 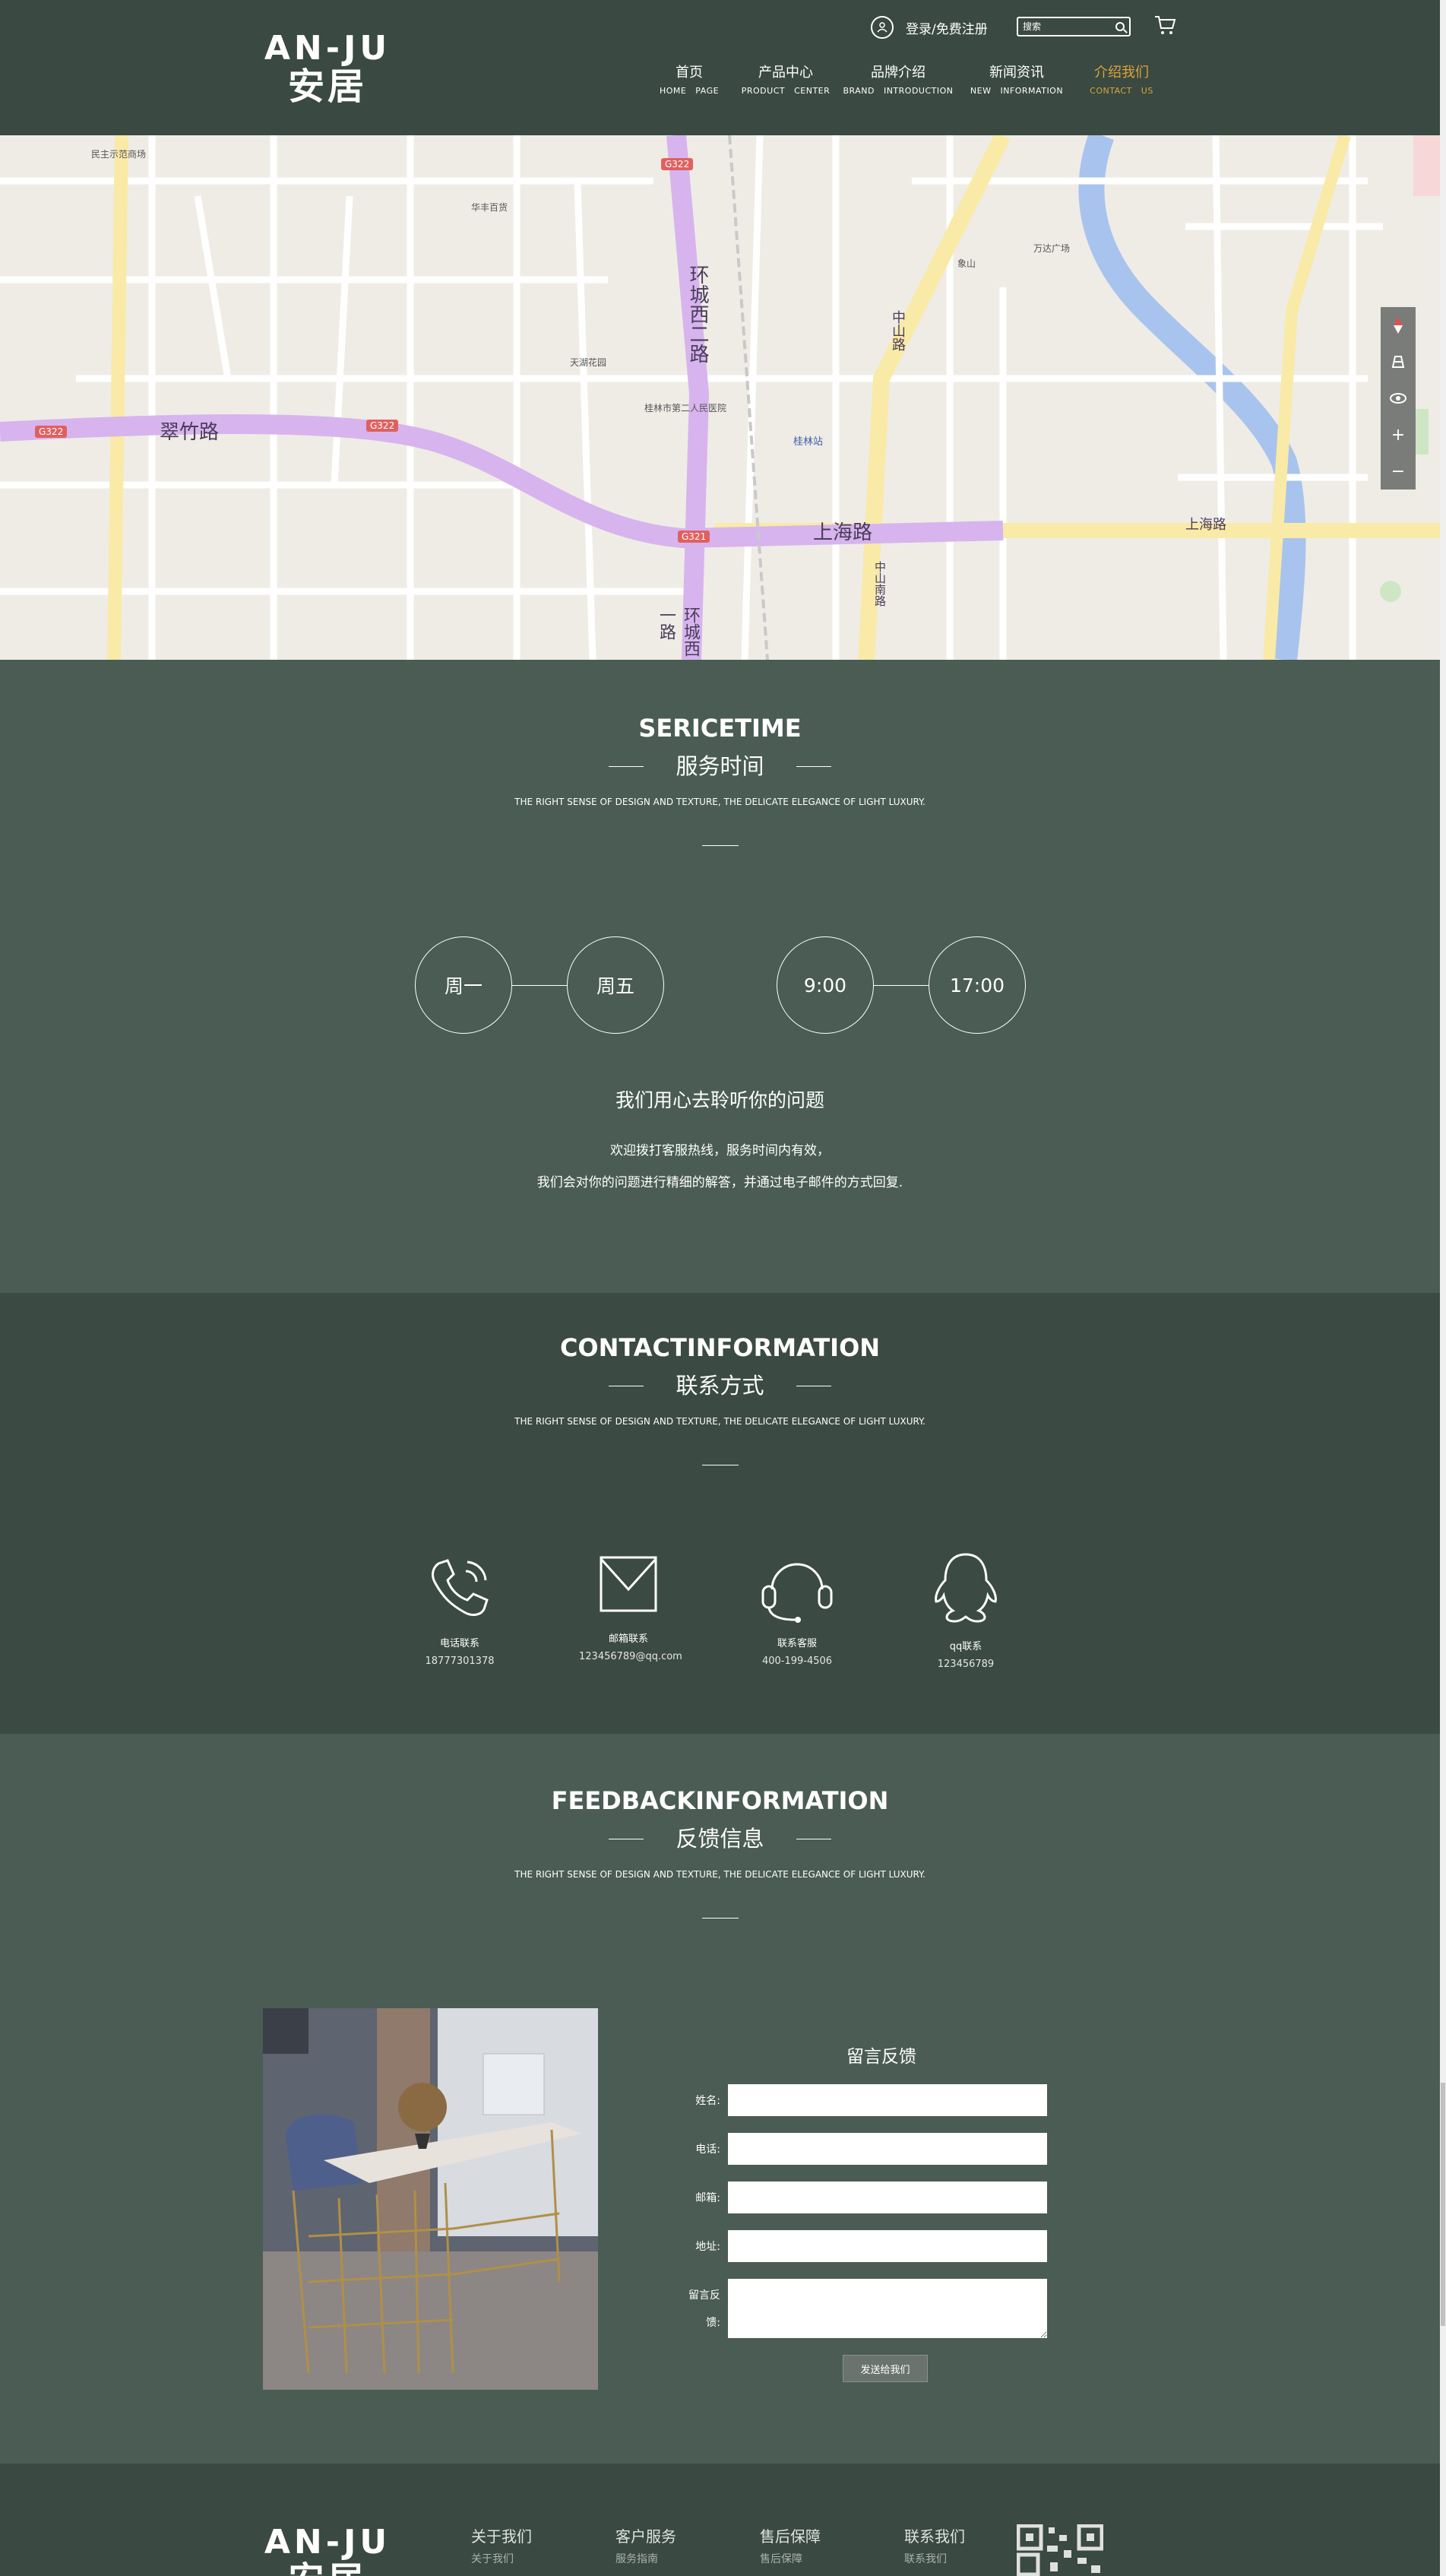 I want to click on qr-code-icon, so click(x=1060, y=2550).